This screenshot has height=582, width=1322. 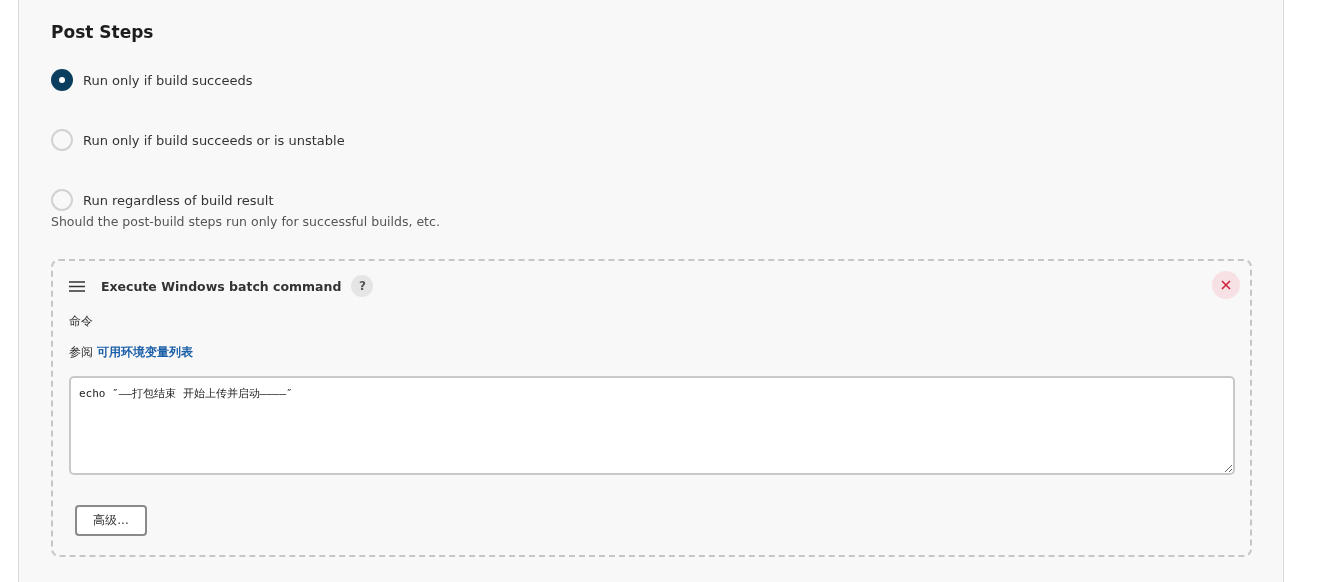 I want to click on close-icon, so click(x=1226, y=285).